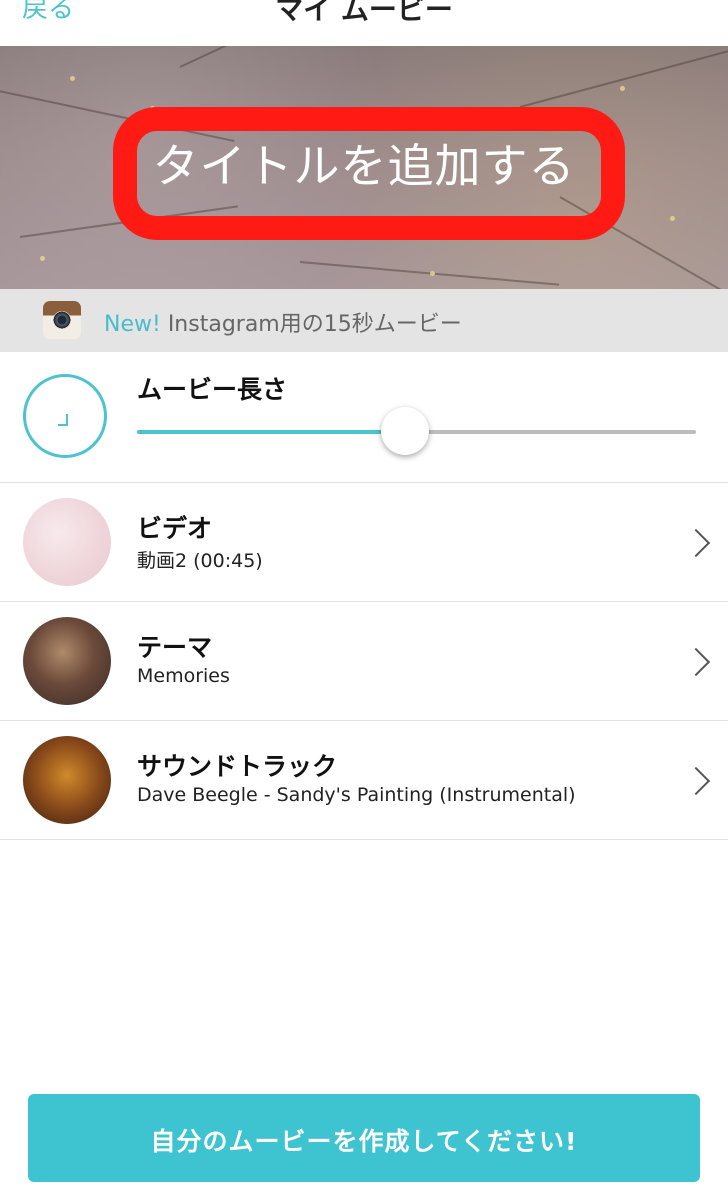  I want to click on slider-thumb, so click(405, 431).